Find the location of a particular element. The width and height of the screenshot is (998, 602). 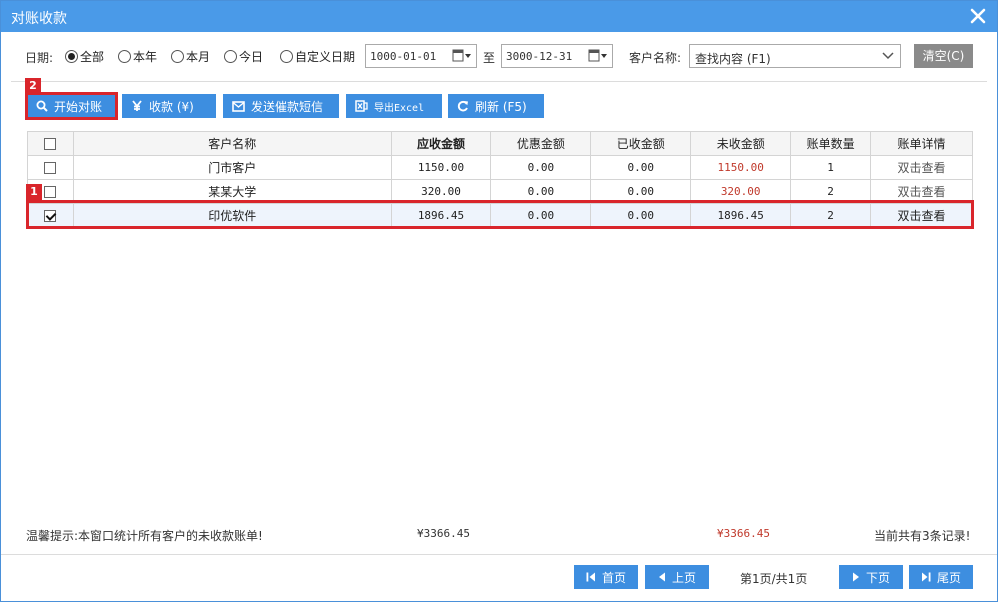

pager: 首页 上页 第1页/共1页 下页 尾页 is located at coordinates (499, 577).